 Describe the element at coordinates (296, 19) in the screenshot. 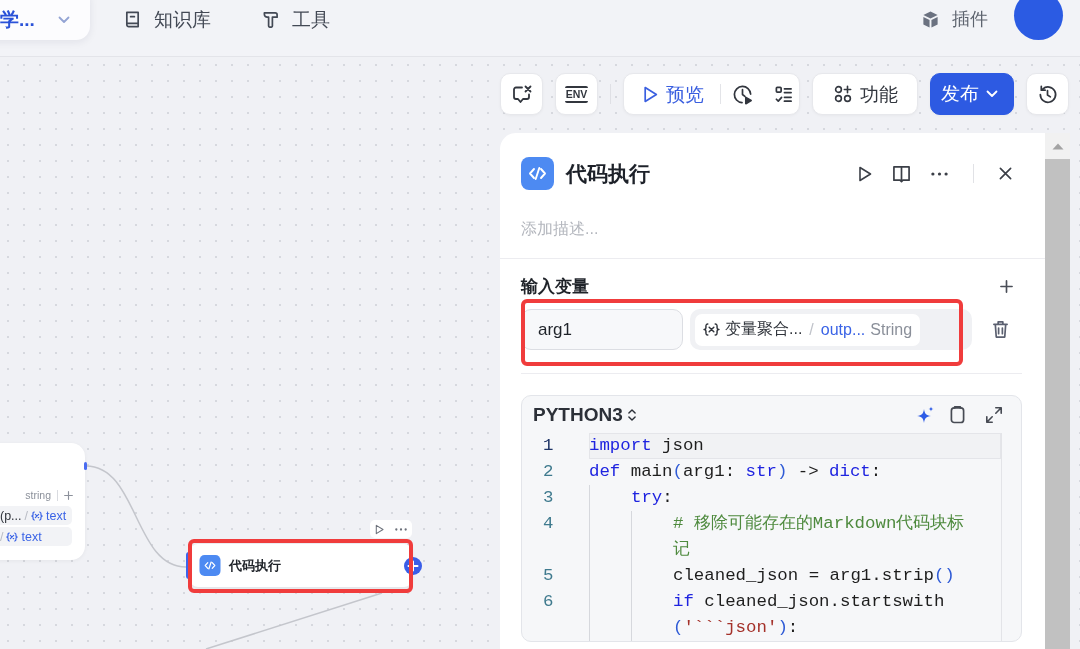

I see `nav-link: 工具` at that location.